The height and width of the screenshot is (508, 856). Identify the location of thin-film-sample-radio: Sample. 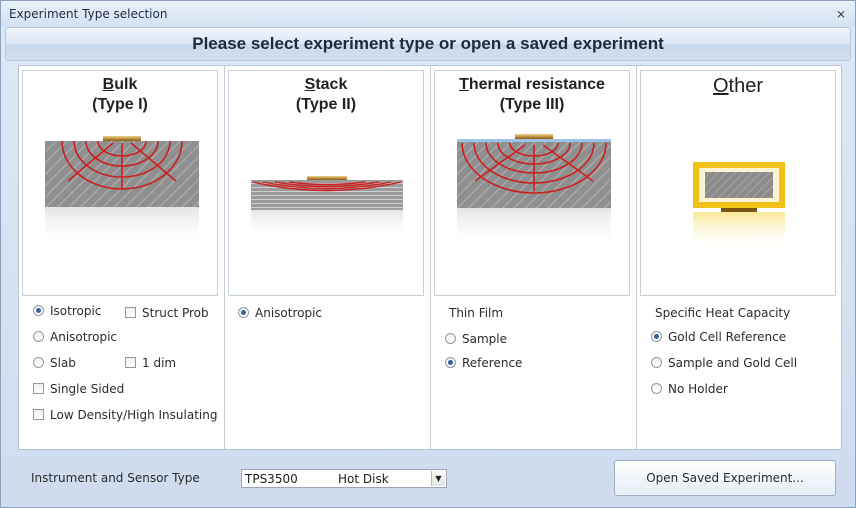
(476, 339).